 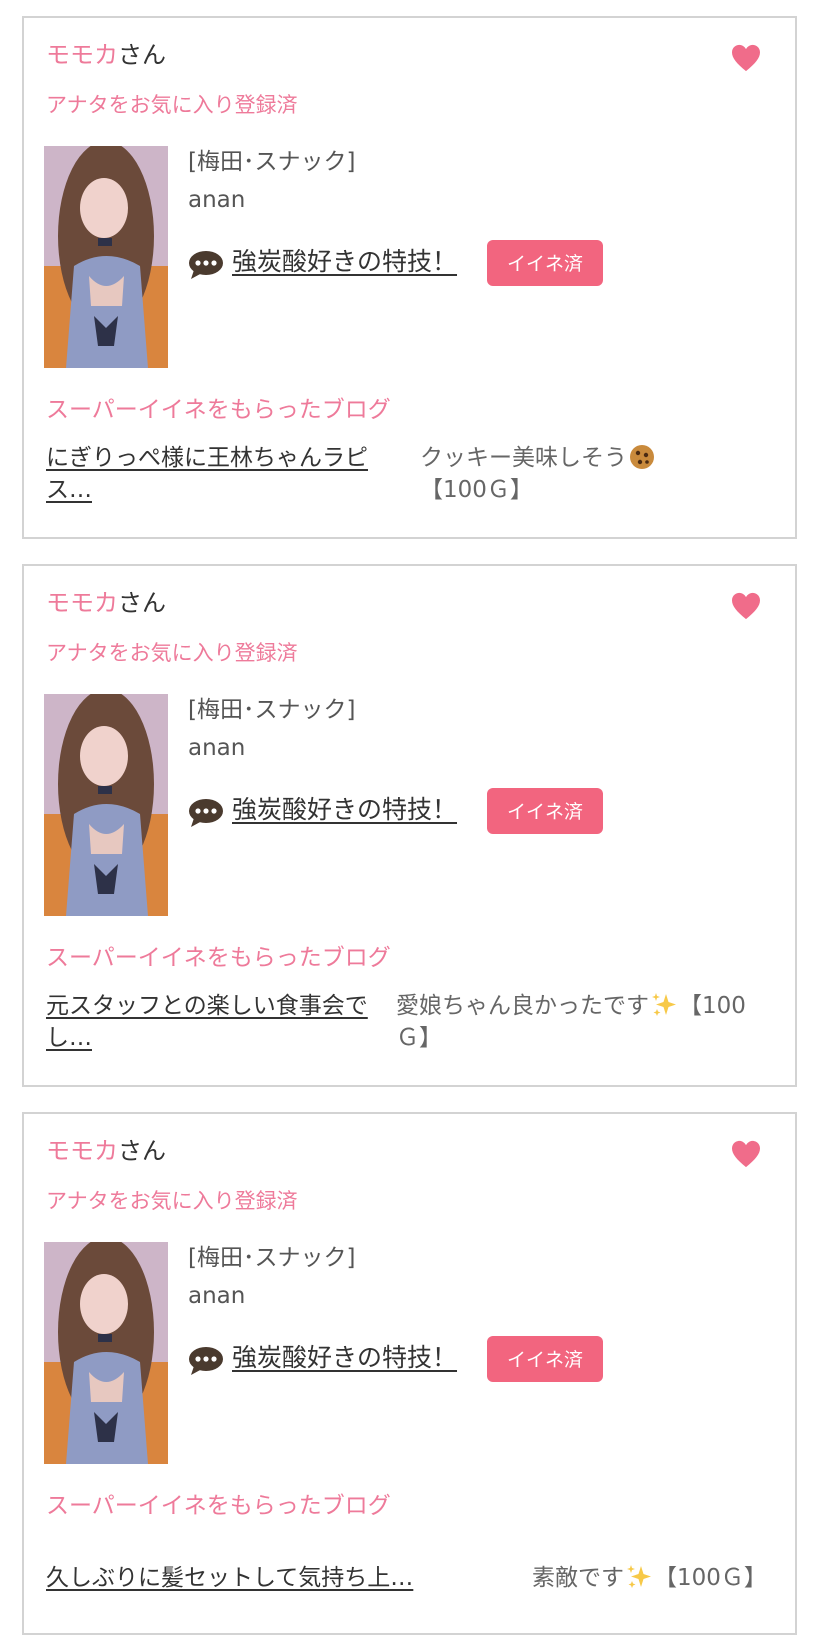 What do you see at coordinates (586, 1022) in the screenshot?
I see `blog-comment: 愛娘ちゃん良かったです 【100Ｇ】` at bounding box center [586, 1022].